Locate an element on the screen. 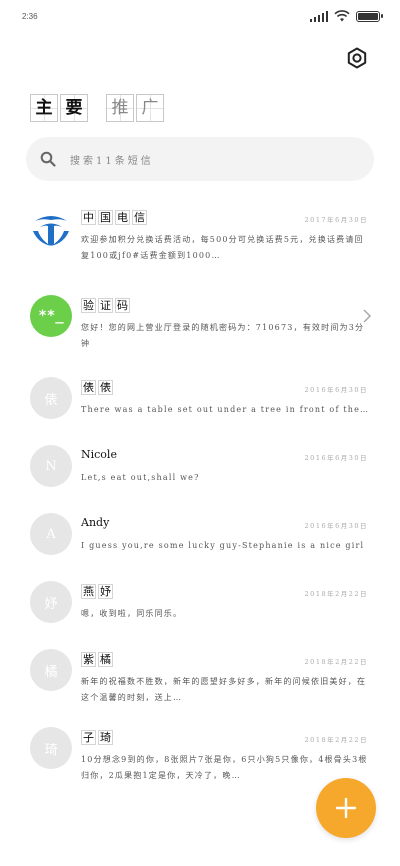 This screenshot has width=400, height=866. avatar-text: 橘 is located at coordinates (51, 672).